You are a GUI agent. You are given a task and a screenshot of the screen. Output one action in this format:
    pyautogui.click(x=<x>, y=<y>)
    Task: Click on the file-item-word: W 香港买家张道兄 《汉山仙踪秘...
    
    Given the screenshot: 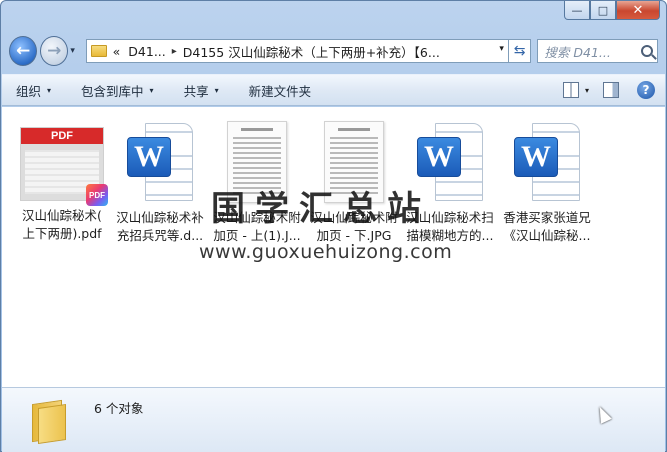 What is the action you would take?
    pyautogui.click(x=547, y=181)
    